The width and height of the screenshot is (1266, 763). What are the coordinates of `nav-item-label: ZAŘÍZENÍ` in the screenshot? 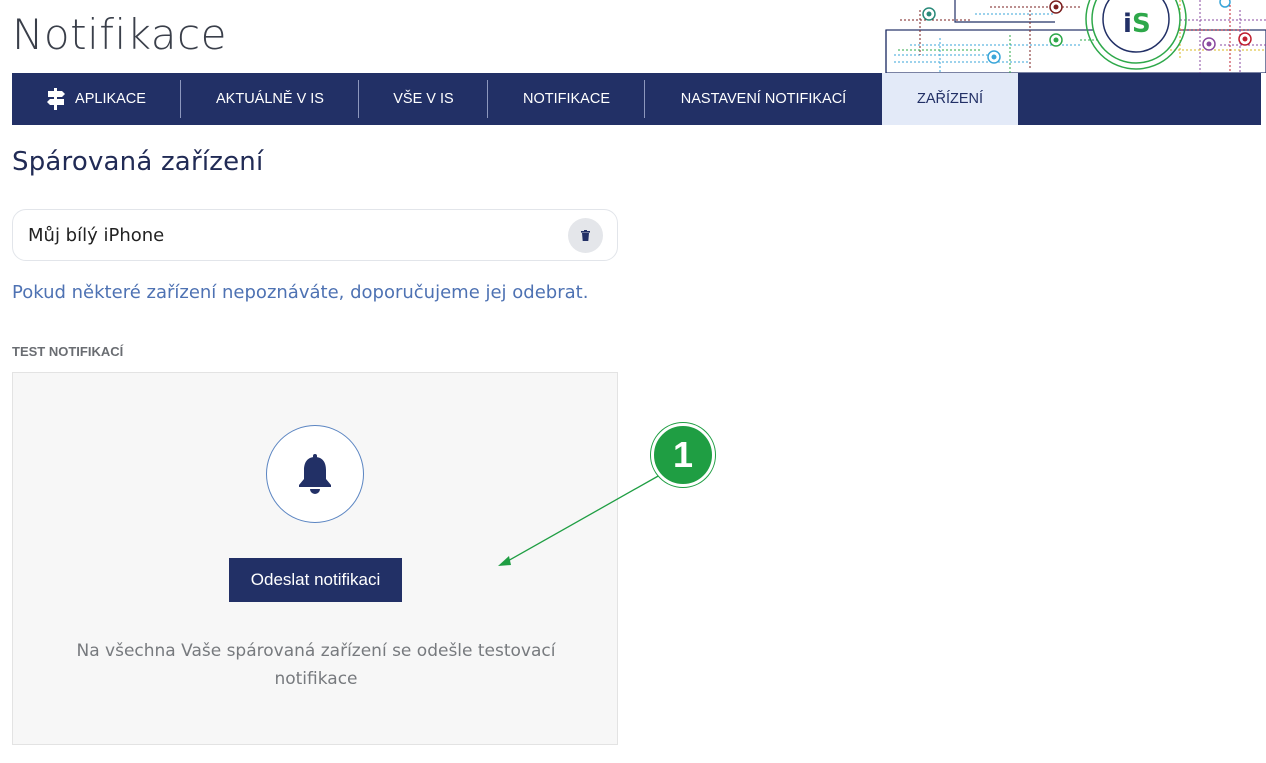 It's located at (950, 99).